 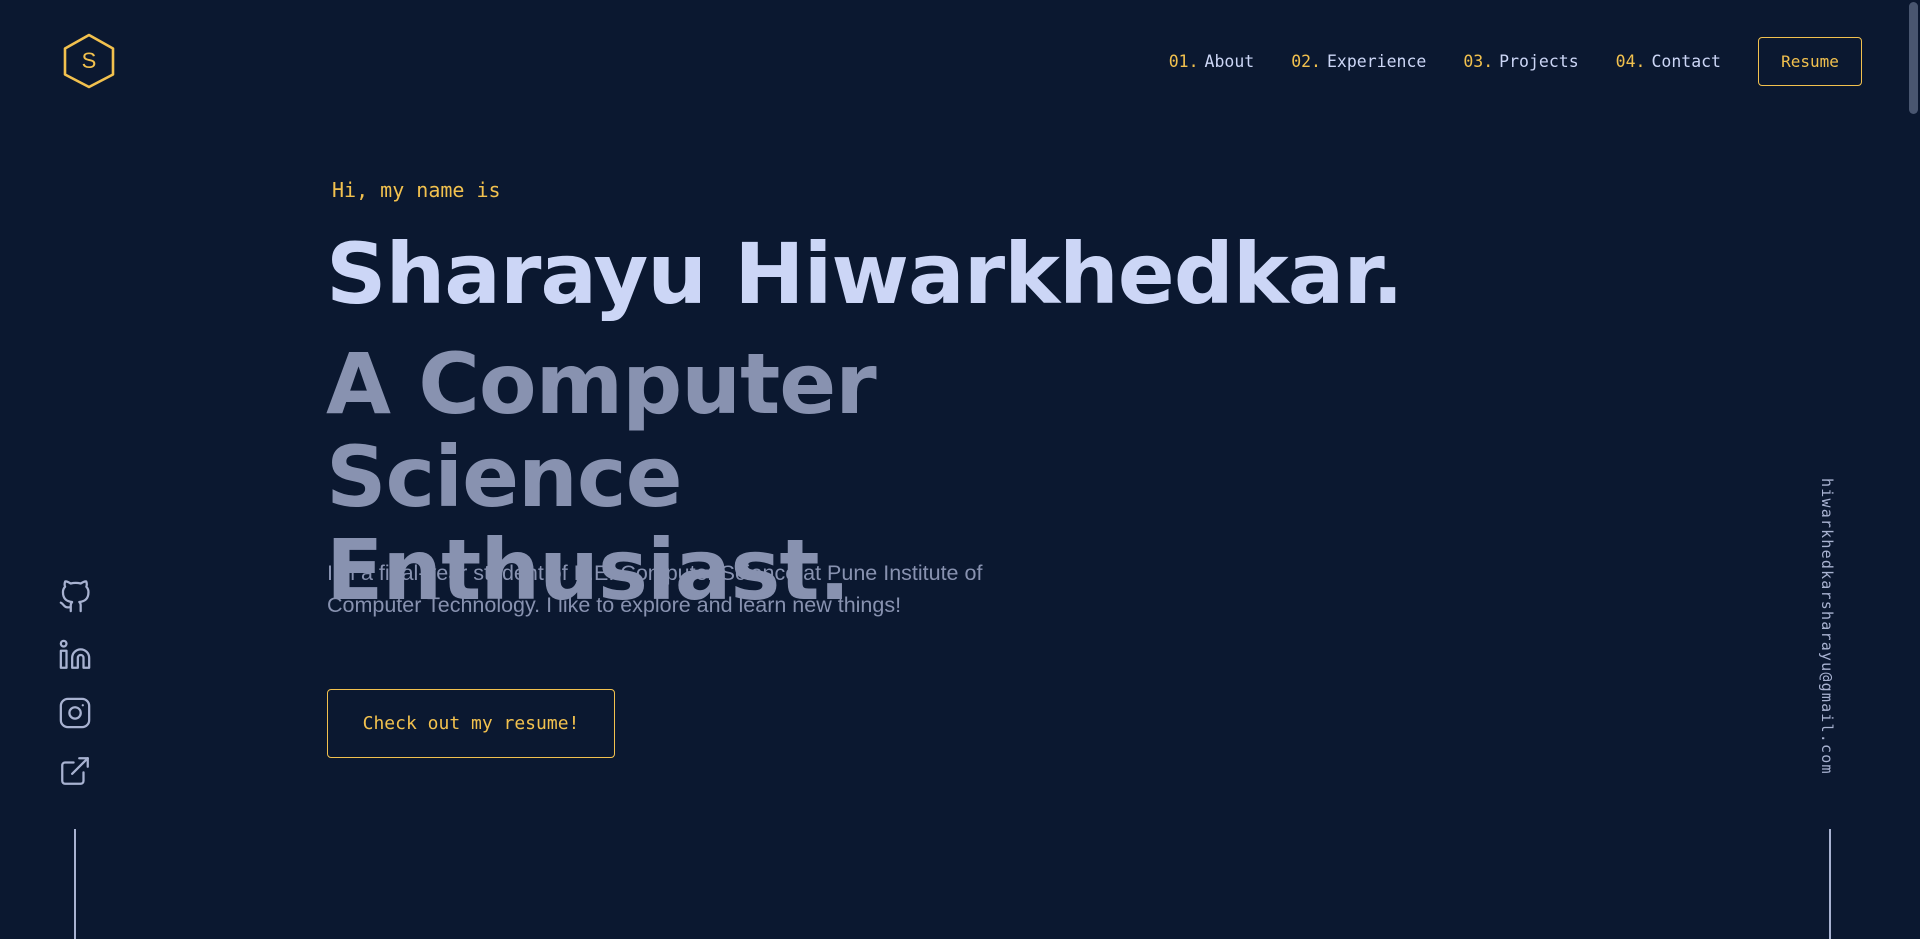 I want to click on nav-link-projects: 03. Projects, so click(x=1520, y=61).